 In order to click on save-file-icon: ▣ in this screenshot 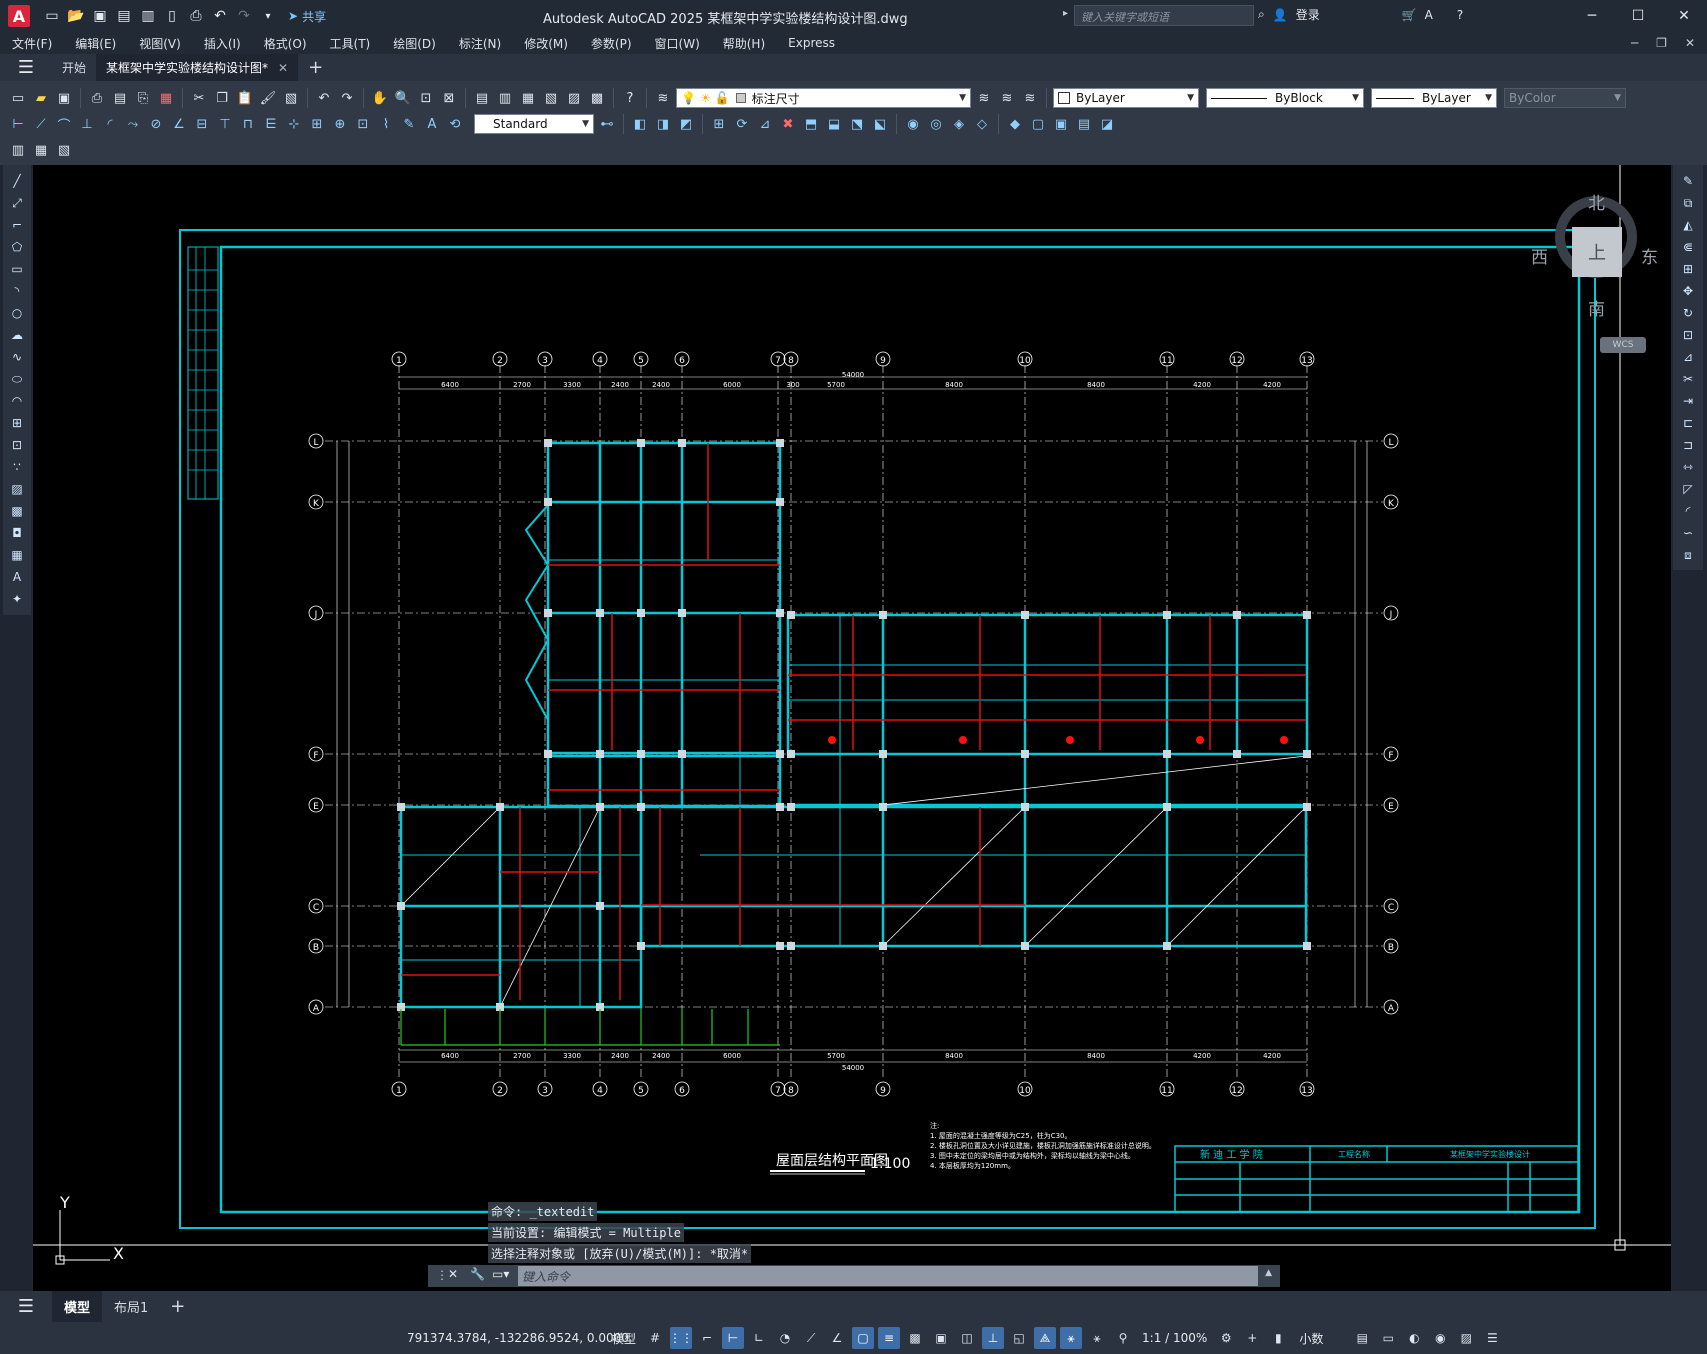, I will do `click(64, 98)`.